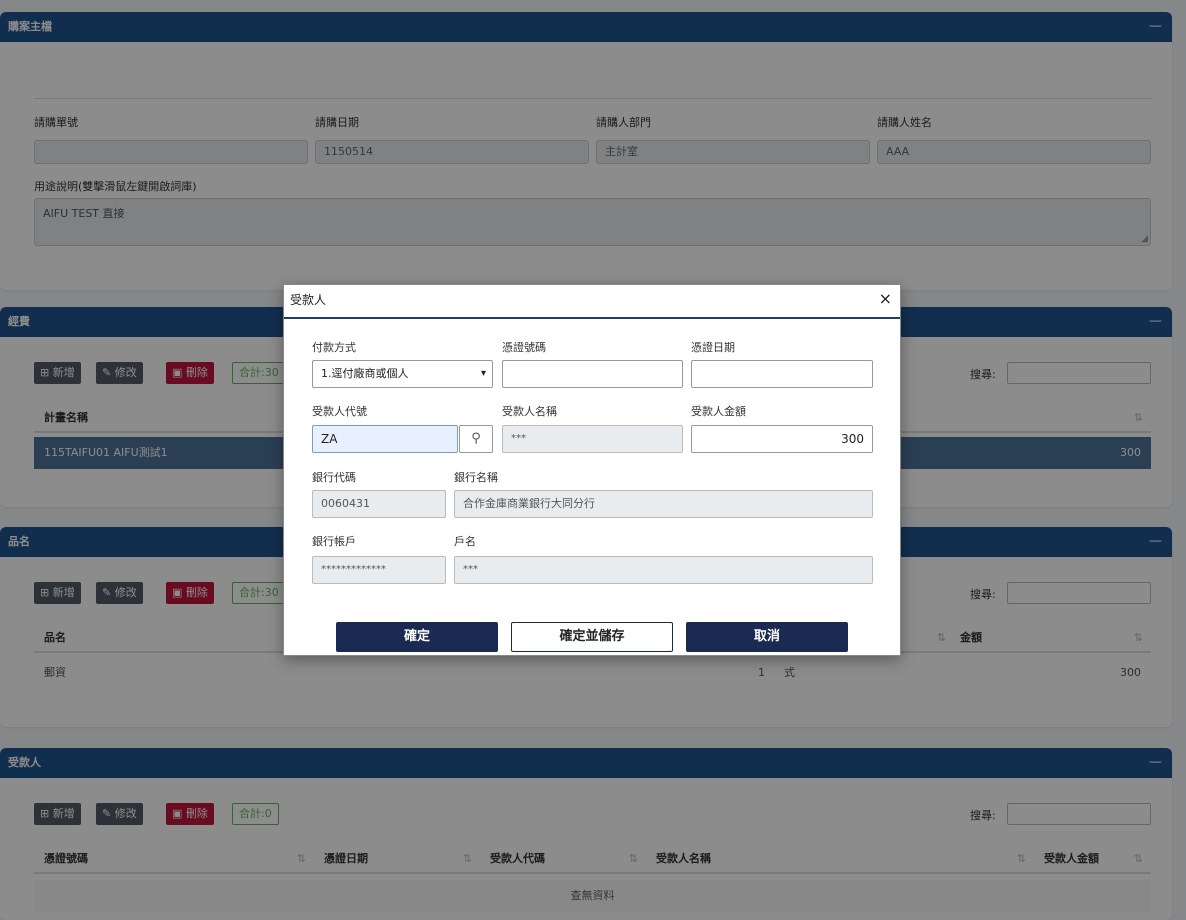  Describe the element at coordinates (379, 570) in the screenshot. I see `bank-account-field: *************` at that location.